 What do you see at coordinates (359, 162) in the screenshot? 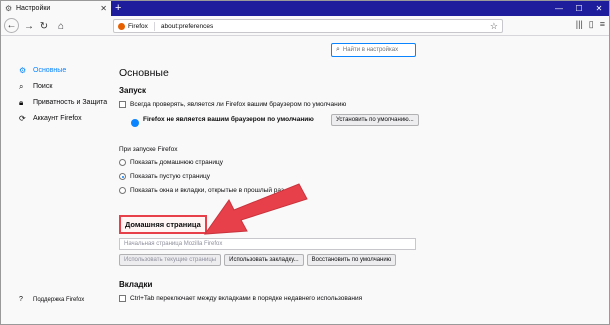
I see `radio-option: Показать домашнюю страницу` at bounding box center [359, 162].